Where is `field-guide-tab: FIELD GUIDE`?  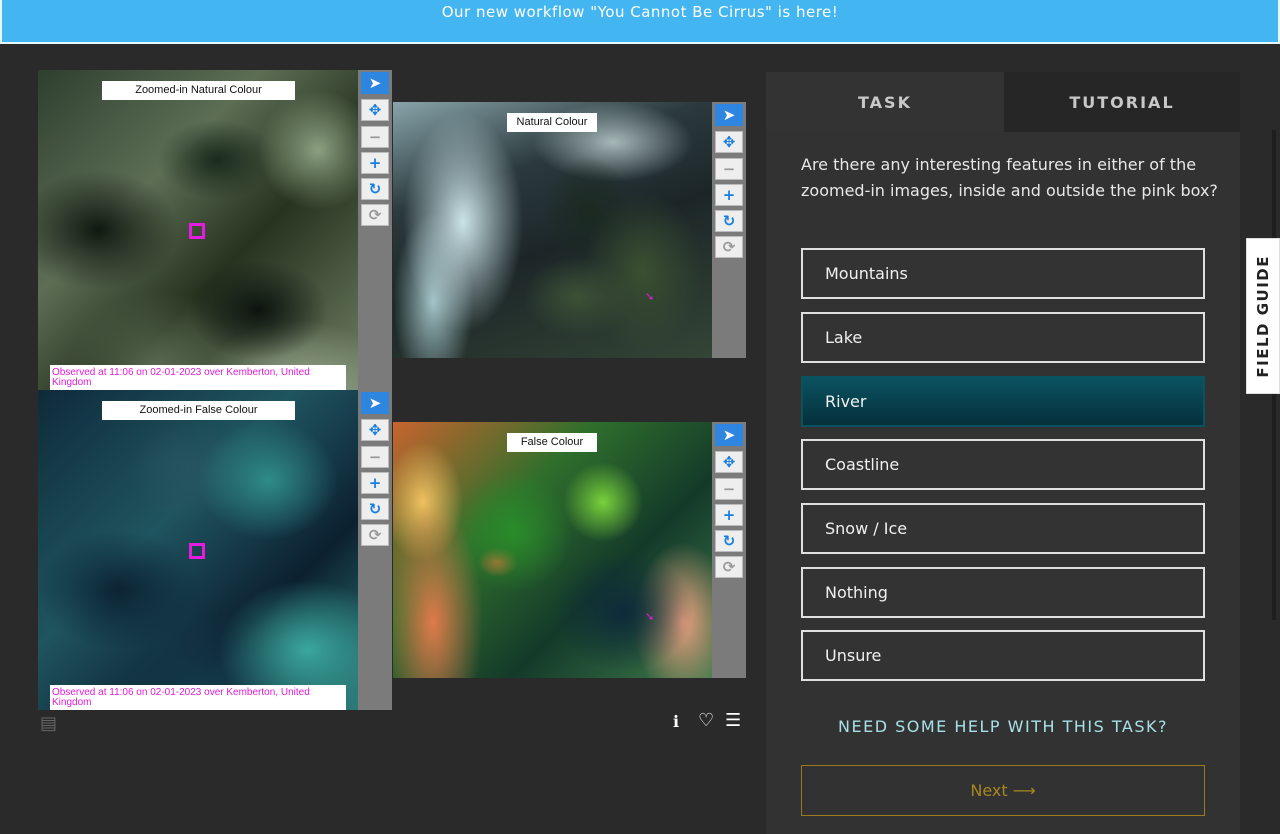 field-guide-tab: FIELD GUIDE is located at coordinates (1263, 316).